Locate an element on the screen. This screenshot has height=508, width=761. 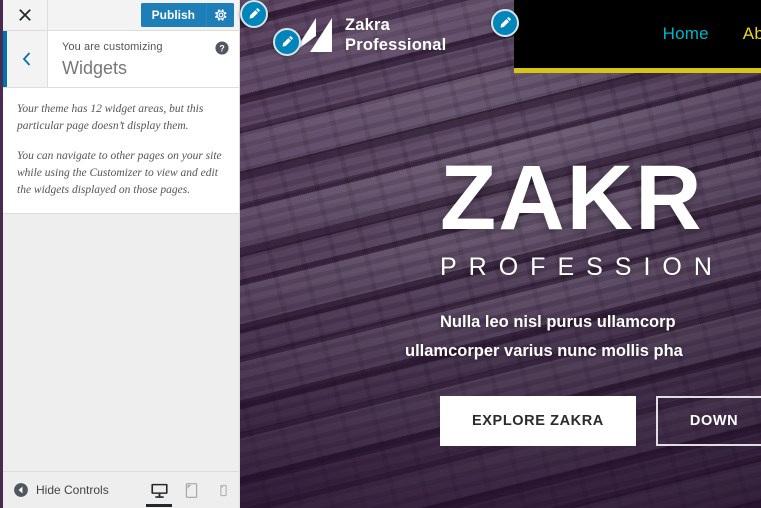
device-button-tablet is located at coordinates (191, 490).